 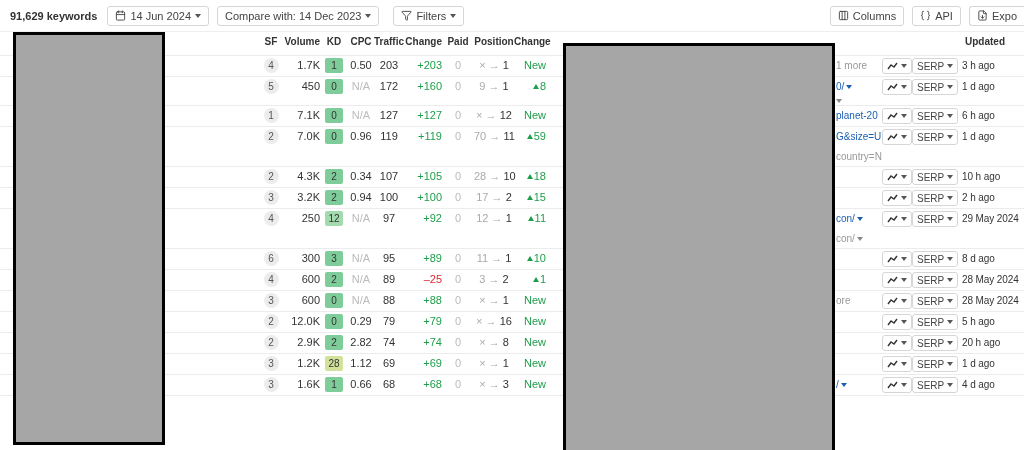 I want to click on date-button: 14 Jun 2024, so click(x=158, y=15).